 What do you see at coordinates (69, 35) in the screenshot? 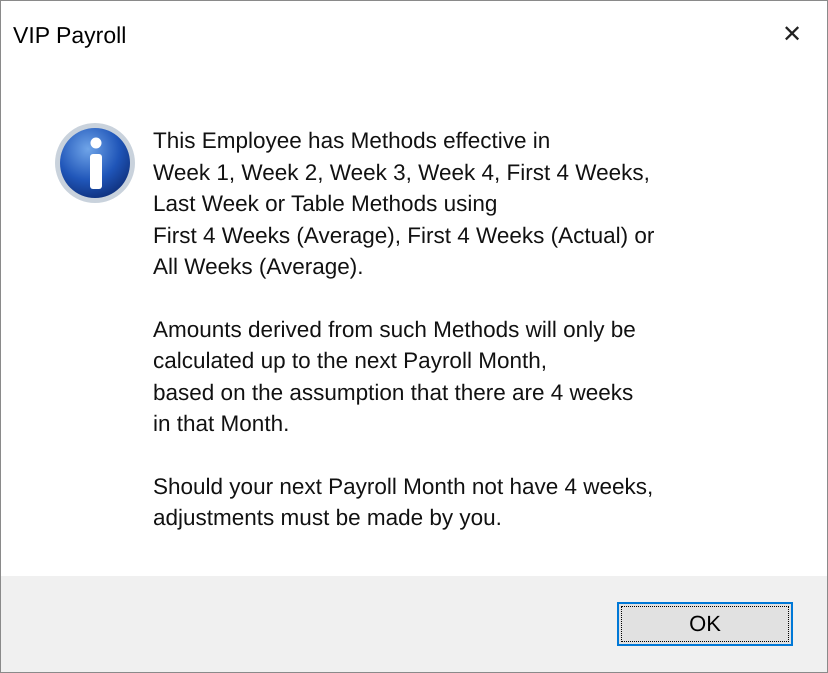
I see `window-title: VIP Payroll` at bounding box center [69, 35].